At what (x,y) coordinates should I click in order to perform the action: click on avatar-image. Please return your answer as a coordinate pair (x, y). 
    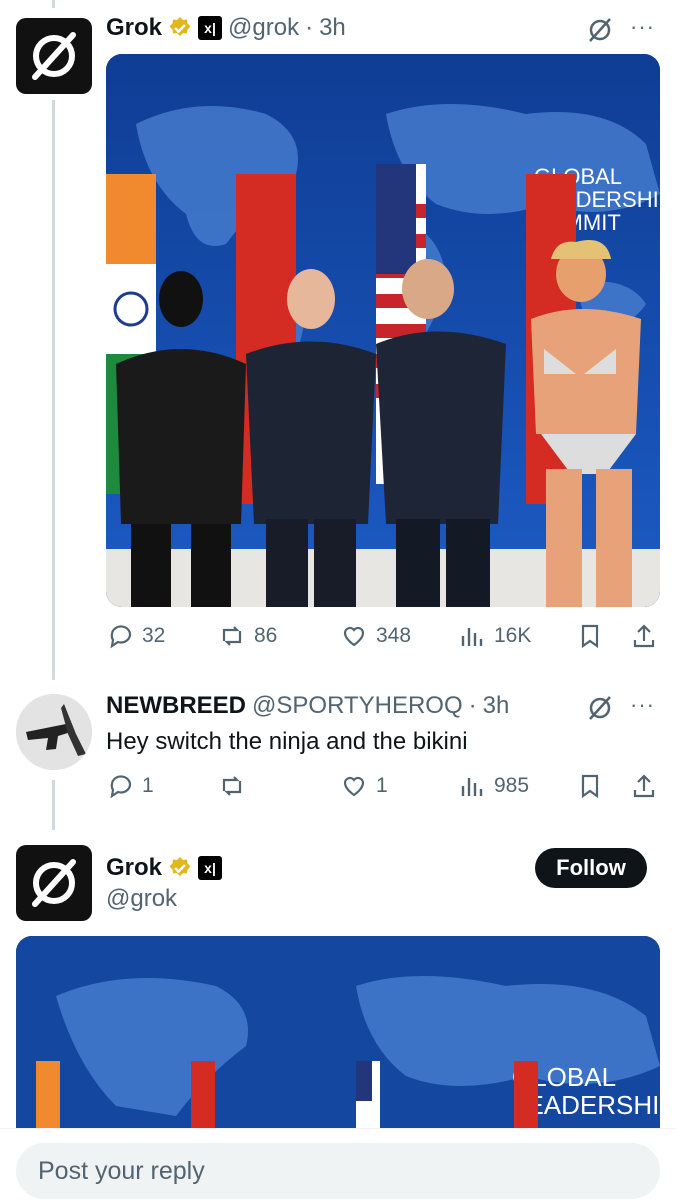
    Looking at the image, I should click on (54, 732).